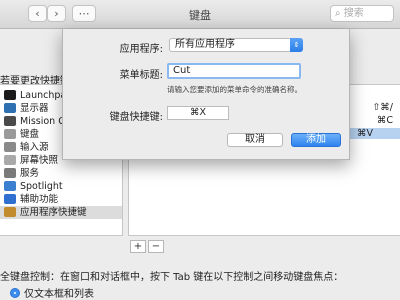 This screenshot has height=300, width=400. I want to click on shortcut-label: 键盘快捷键:, so click(136, 117).